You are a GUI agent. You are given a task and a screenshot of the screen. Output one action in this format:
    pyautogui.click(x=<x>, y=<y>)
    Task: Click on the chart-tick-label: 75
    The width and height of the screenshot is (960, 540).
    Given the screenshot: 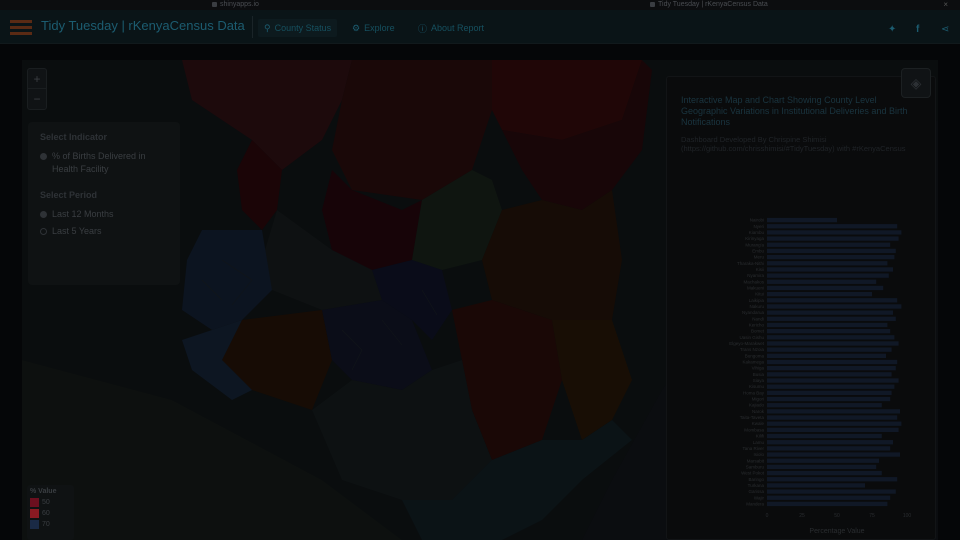 What is the action you would take?
    pyautogui.click(x=872, y=516)
    